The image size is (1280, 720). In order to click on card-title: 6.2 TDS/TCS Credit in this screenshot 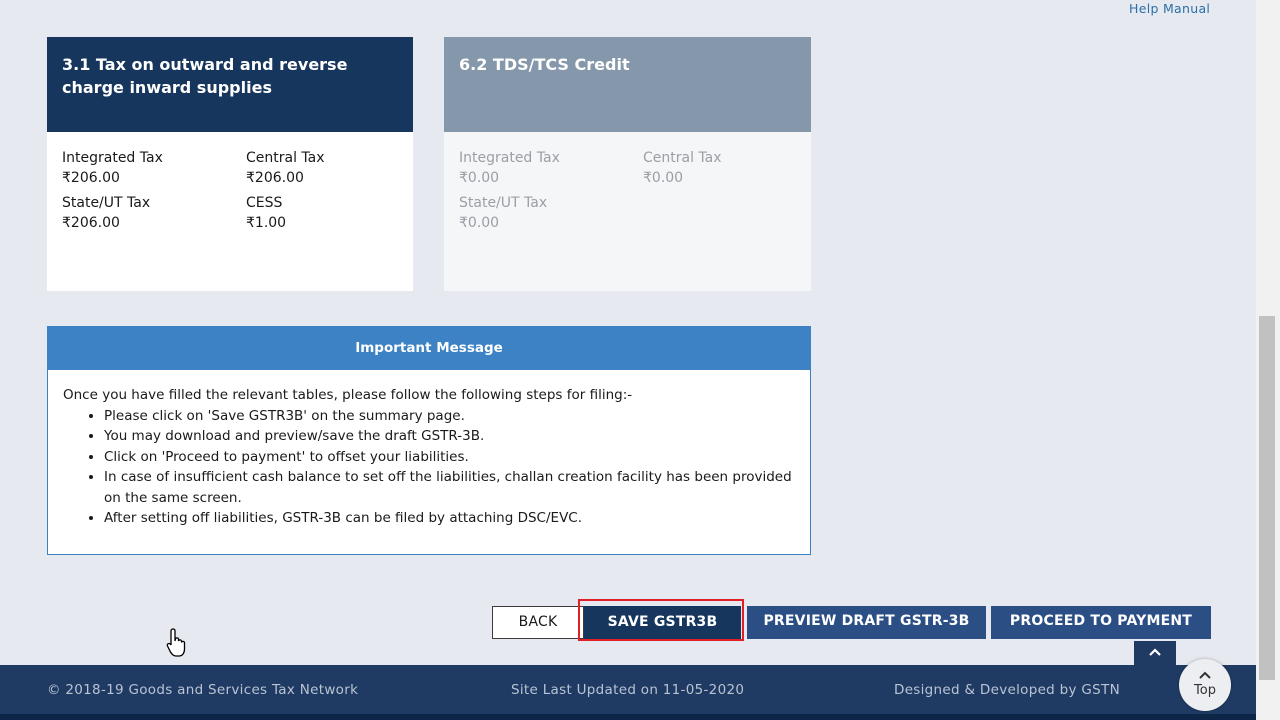, I will do `click(627, 84)`.